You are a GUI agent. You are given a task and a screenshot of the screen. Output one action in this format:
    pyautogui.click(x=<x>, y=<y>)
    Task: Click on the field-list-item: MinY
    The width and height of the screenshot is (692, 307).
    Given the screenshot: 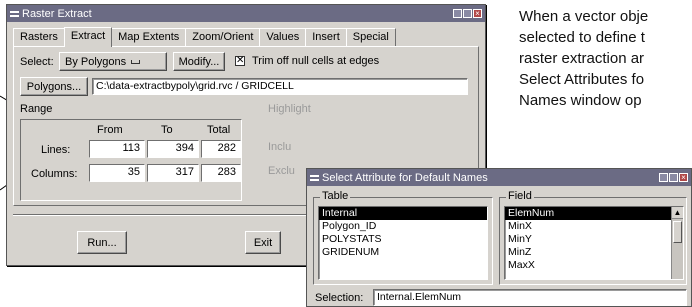 What is the action you would take?
    pyautogui.click(x=594, y=239)
    